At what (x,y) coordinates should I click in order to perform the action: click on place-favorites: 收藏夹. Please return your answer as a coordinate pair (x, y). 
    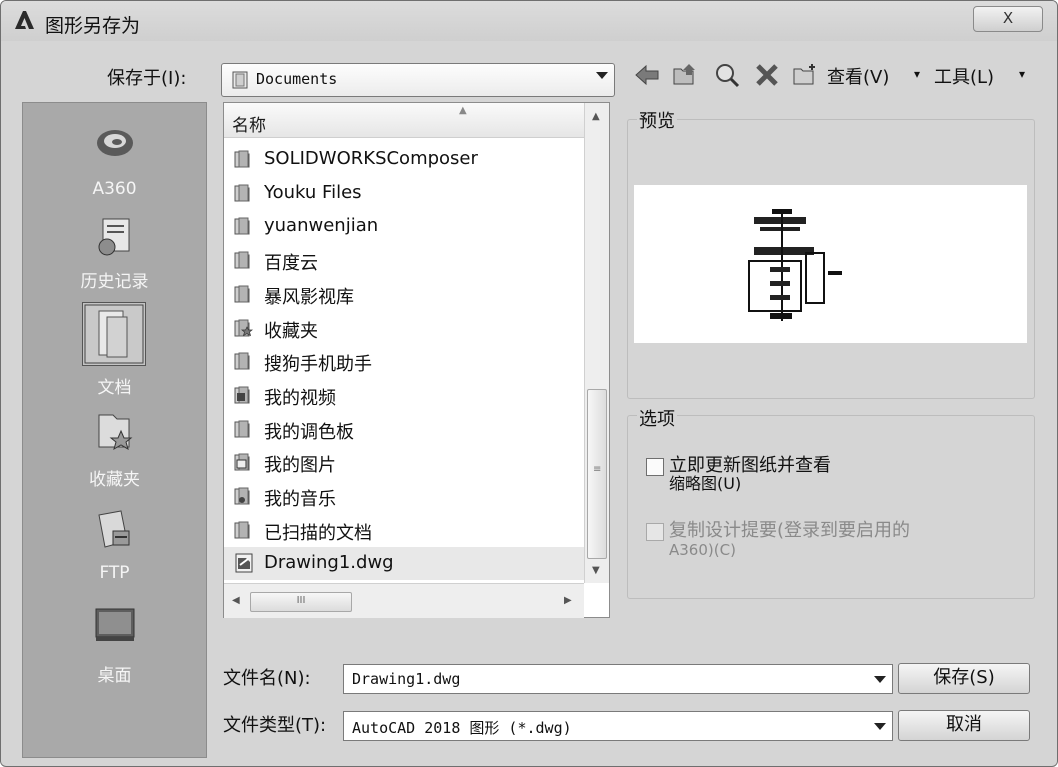
    Looking at the image, I should click on (114, 451).